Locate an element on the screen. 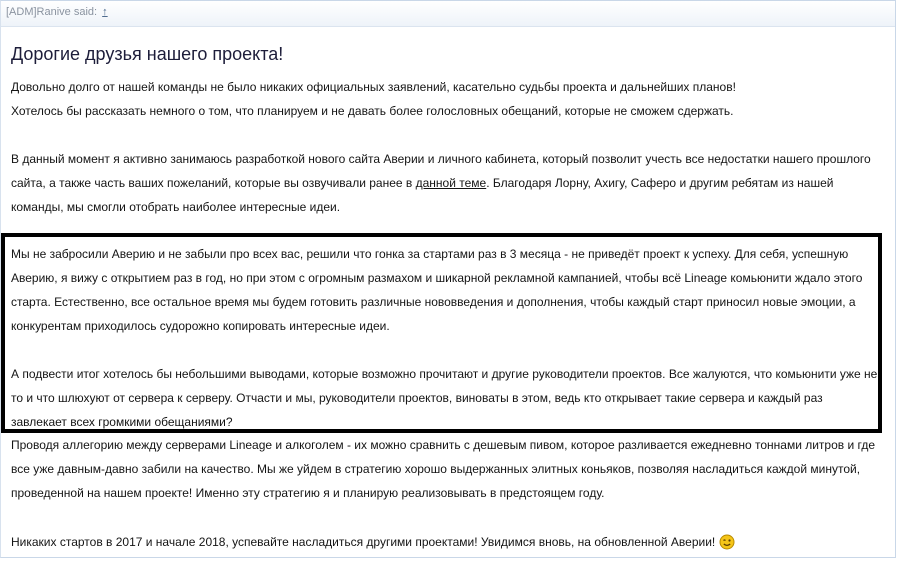 The width and height of the screenshot is (903, 566). wink-smiley-icon is located at coordinates (727, 542).